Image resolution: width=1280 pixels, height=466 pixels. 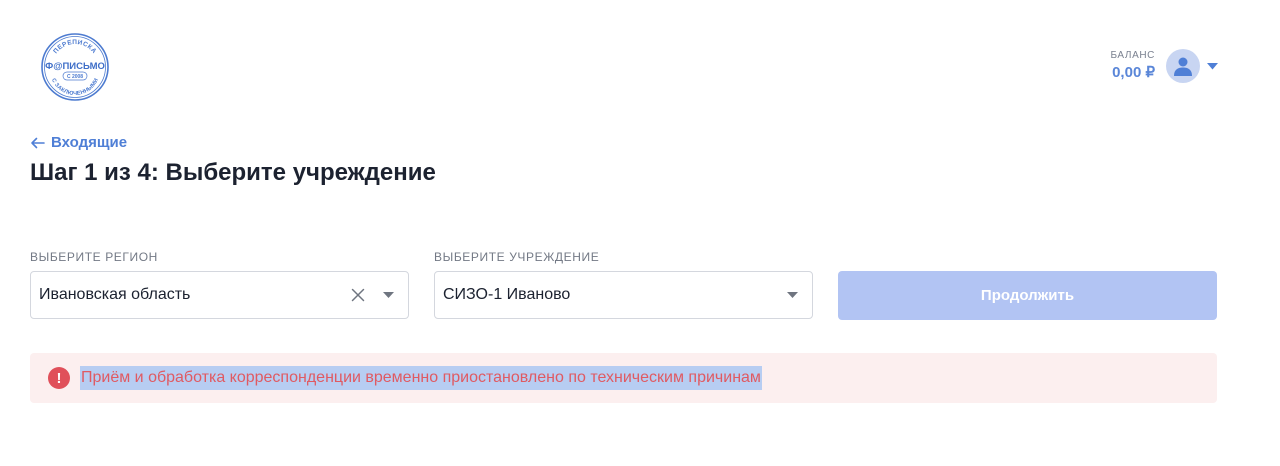 What do you see at coordinates (507, 294) in the screenshot?
I see `institution-value: СИЗО-1 Иваново` at bounding box center [507, 294].